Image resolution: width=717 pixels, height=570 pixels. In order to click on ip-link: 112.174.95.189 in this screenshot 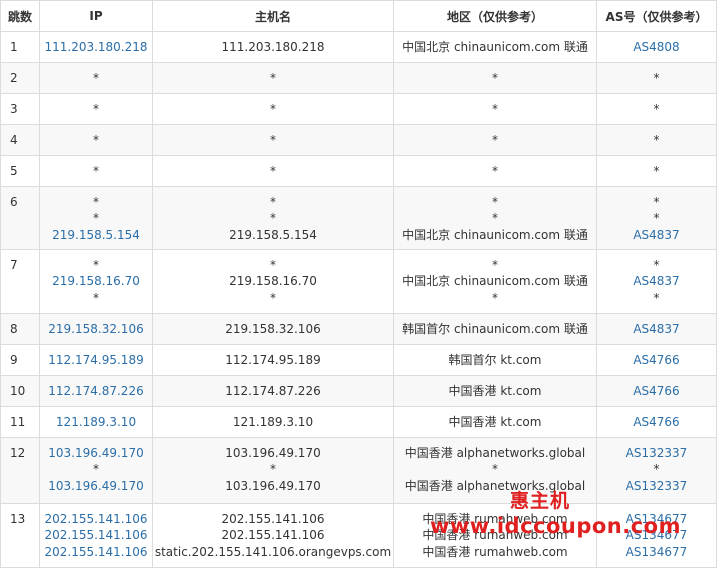, I will do `click(96, 360)`.